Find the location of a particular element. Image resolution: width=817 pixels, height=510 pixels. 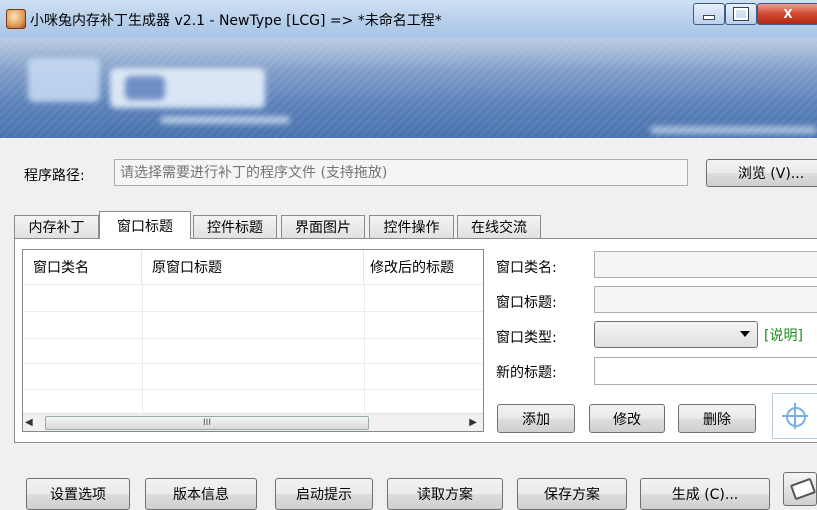

tab-memory-patch: 内存补丁 is located at coordinates (56, 226).